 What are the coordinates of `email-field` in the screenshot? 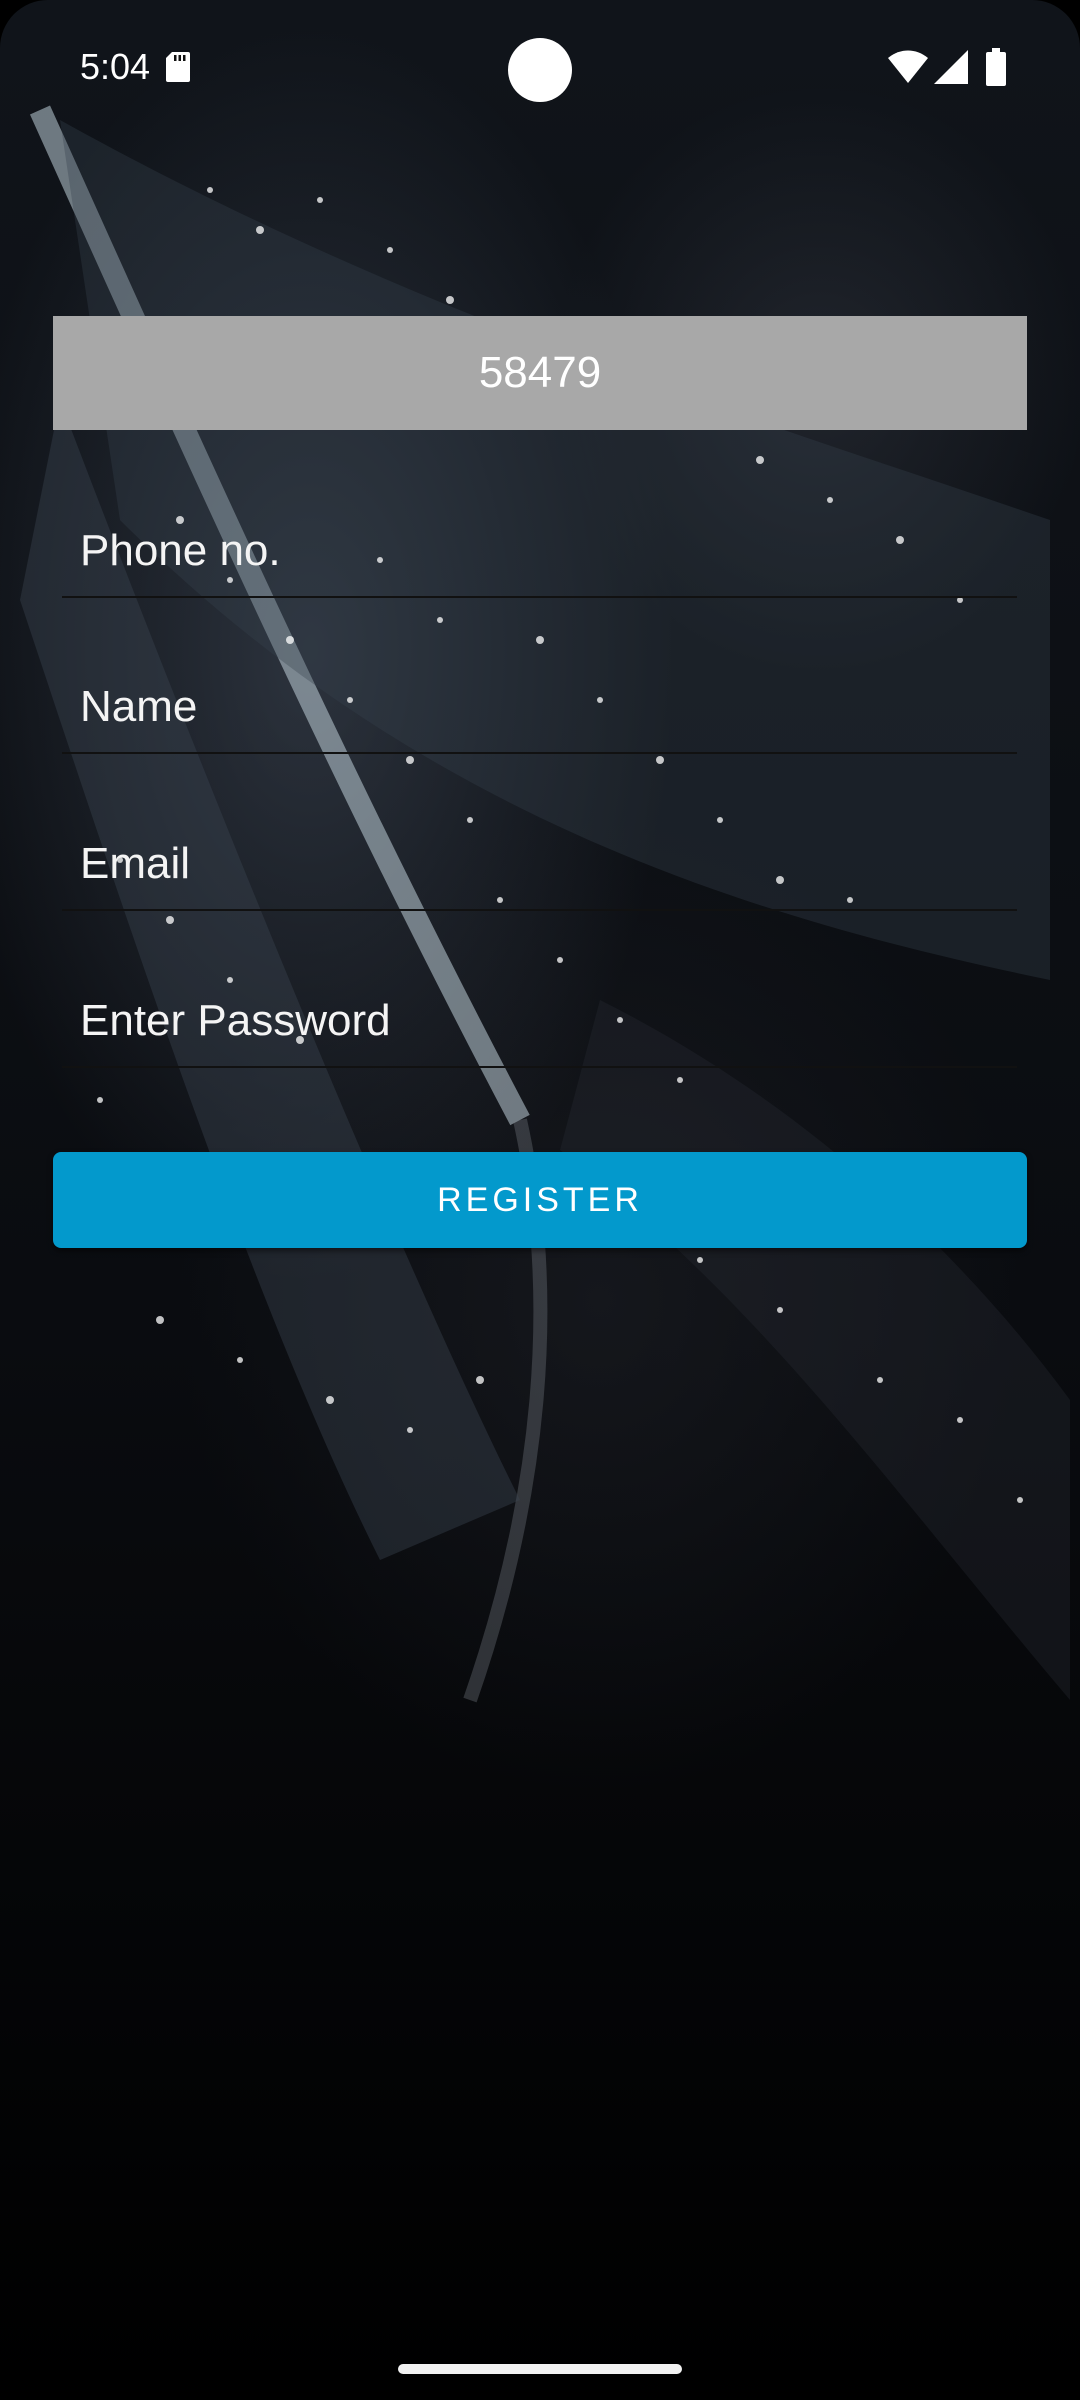 It's located at (539, 869).